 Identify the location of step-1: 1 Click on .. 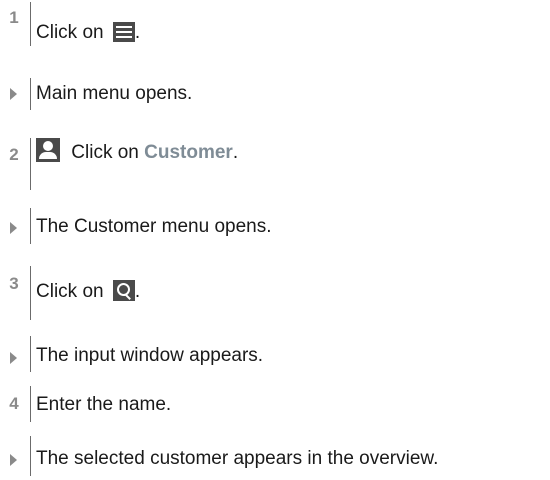
(275, 25).